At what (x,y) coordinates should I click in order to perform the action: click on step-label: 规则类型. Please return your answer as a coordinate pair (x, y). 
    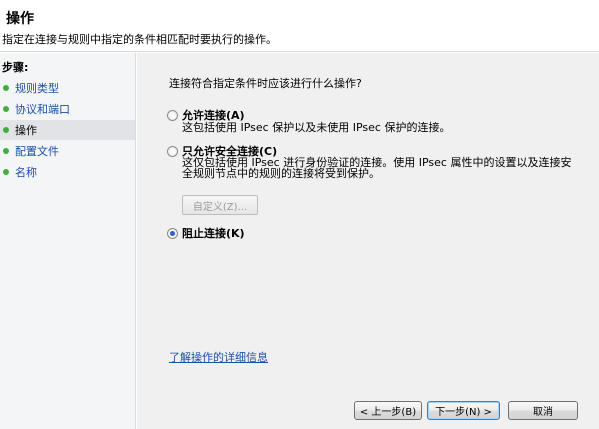
    Looking at the image, I should click on (37, 88).